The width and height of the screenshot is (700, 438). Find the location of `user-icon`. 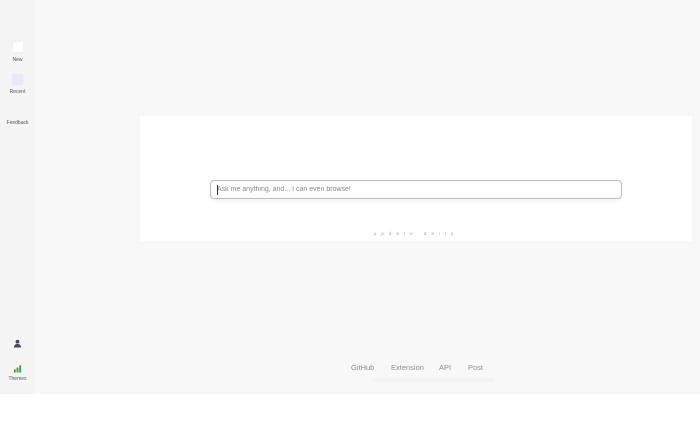

user-icon is located at coordinates (17, 343).